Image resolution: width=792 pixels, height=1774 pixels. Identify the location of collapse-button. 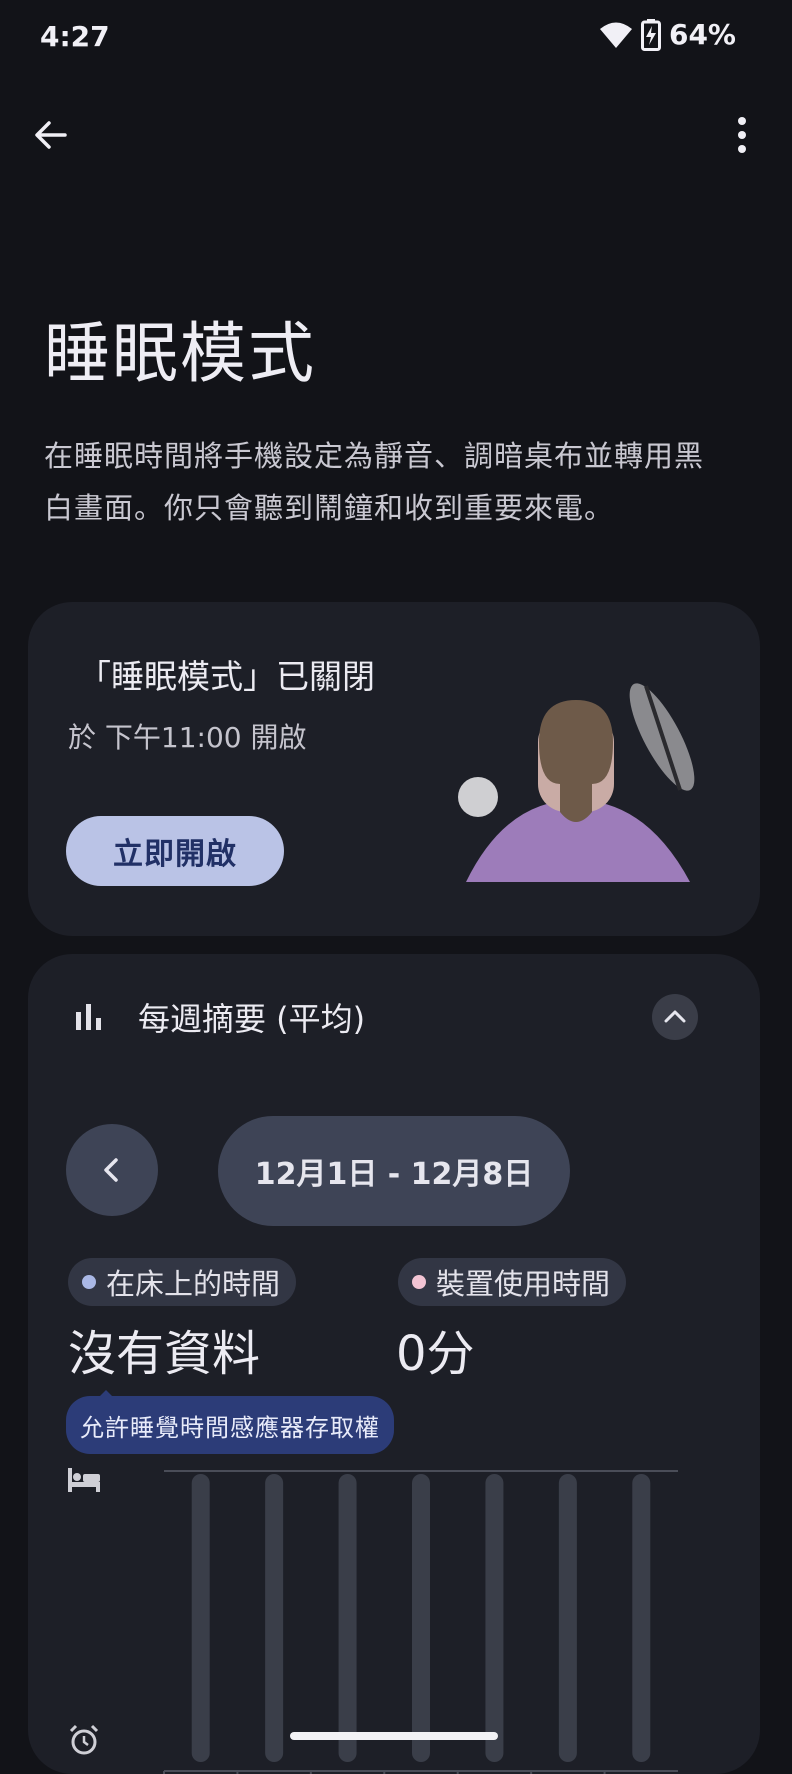
(675, 1017).